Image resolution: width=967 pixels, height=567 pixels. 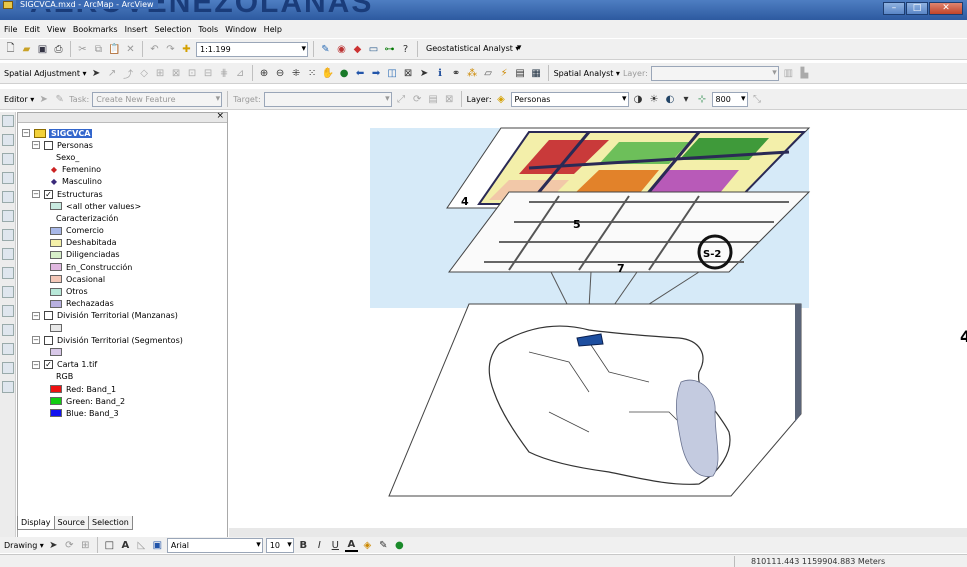 I want to click on add-data-icon: ✚, so click(x=186, y=49).